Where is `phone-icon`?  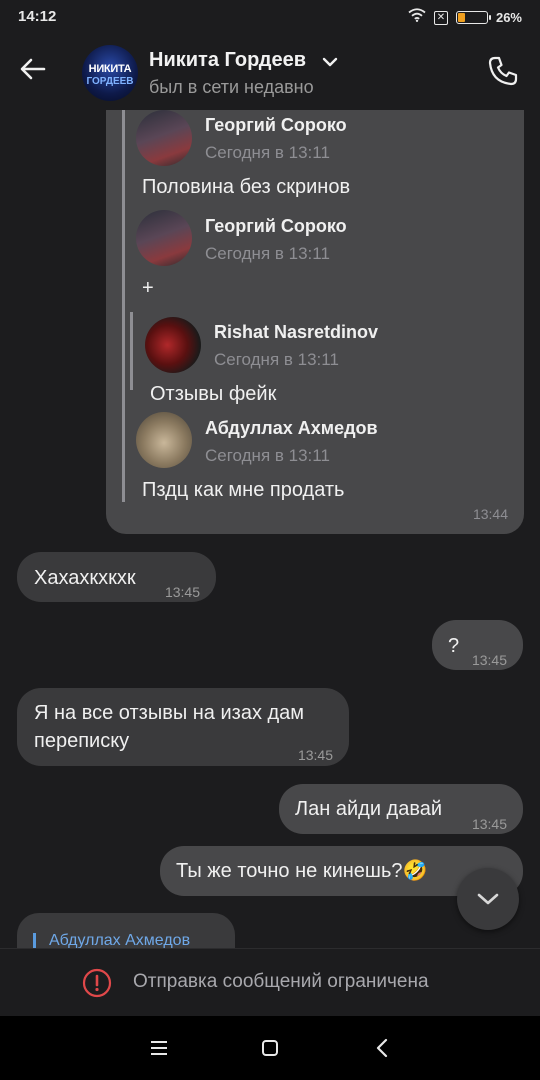 phone-icon is located at coordinates (503, 71).